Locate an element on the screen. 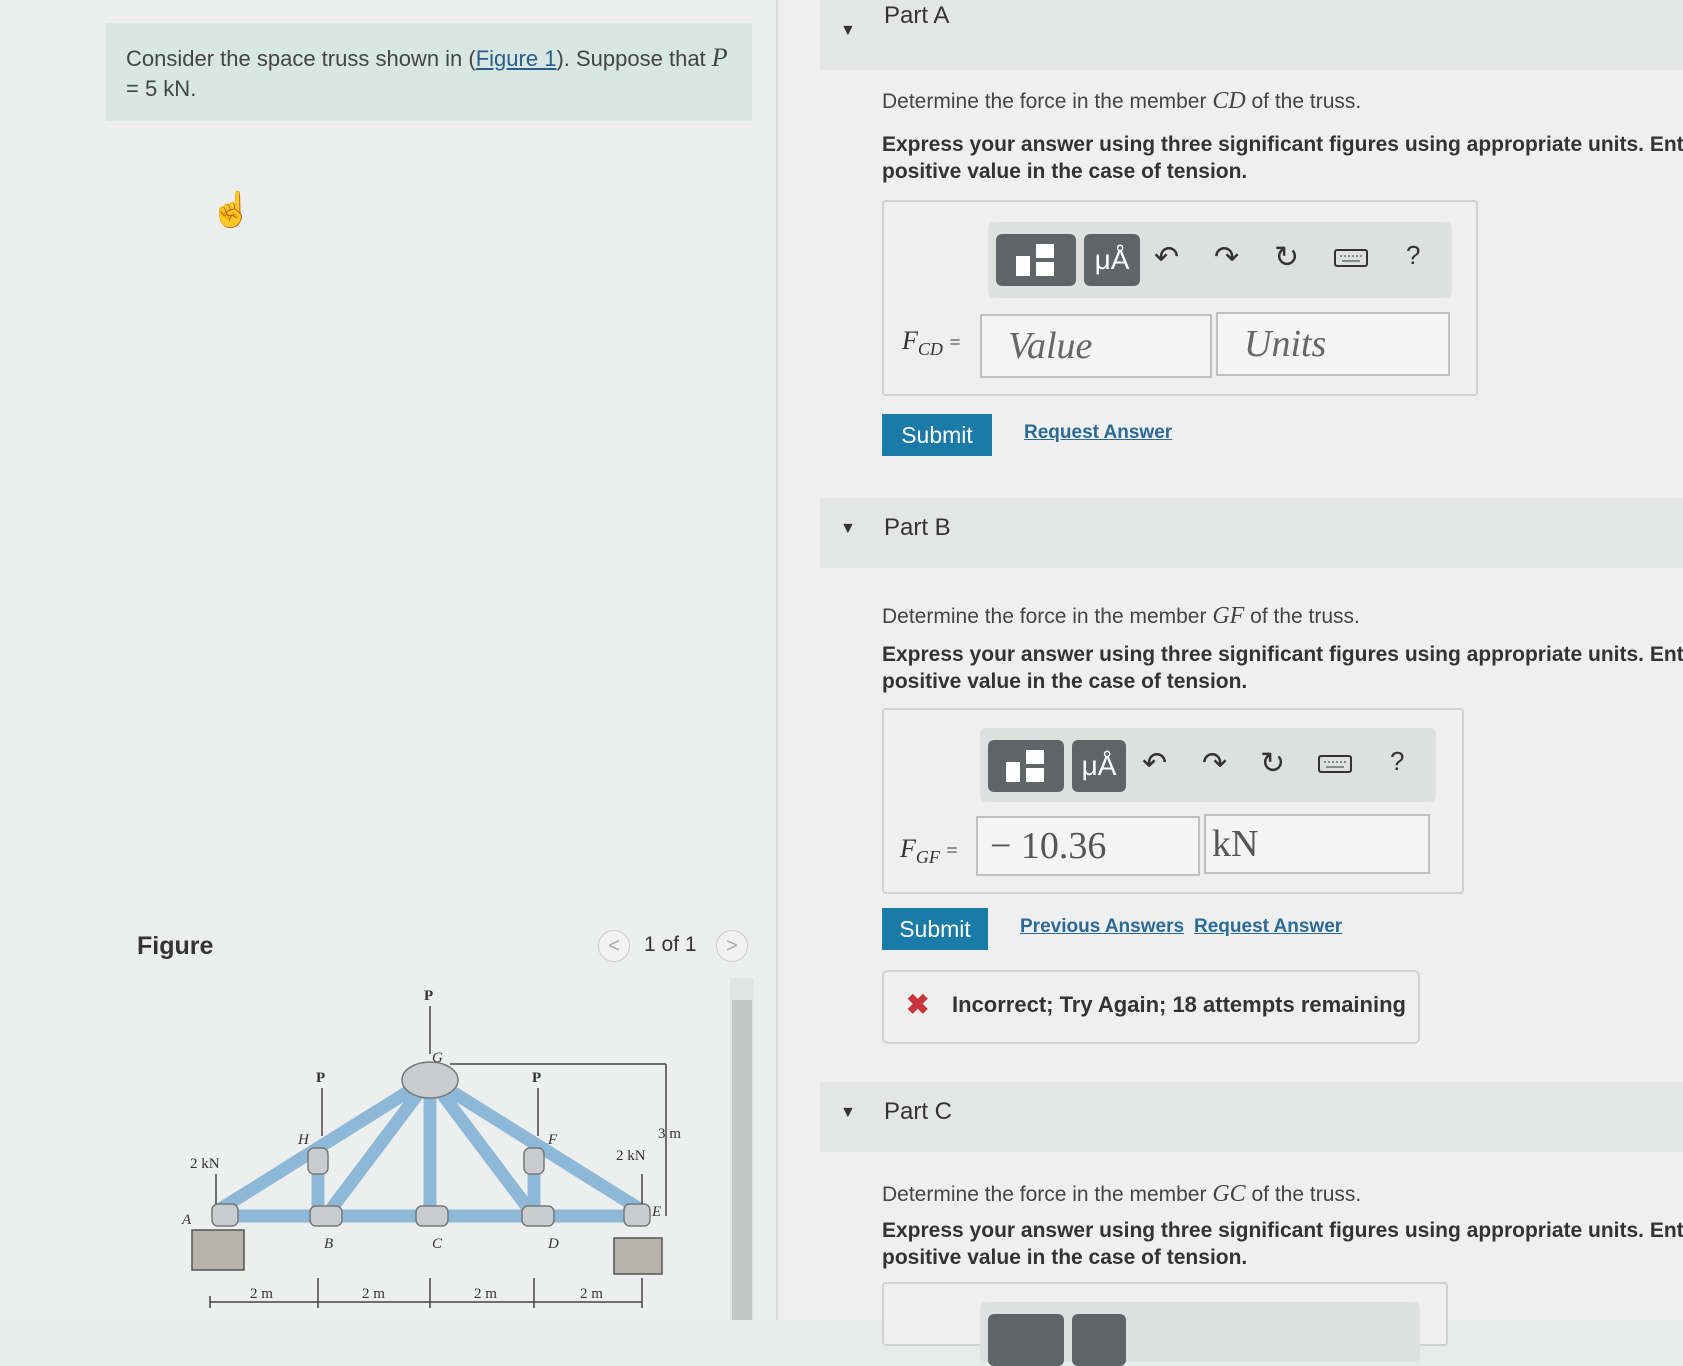  label-load-right: 2 kN is located at coordinates (631, 1156).